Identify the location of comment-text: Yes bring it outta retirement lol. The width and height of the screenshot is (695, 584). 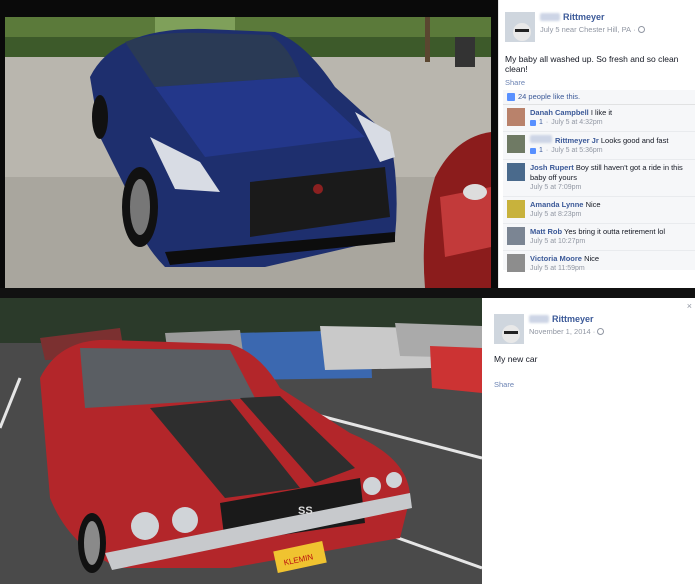
(615, 231).